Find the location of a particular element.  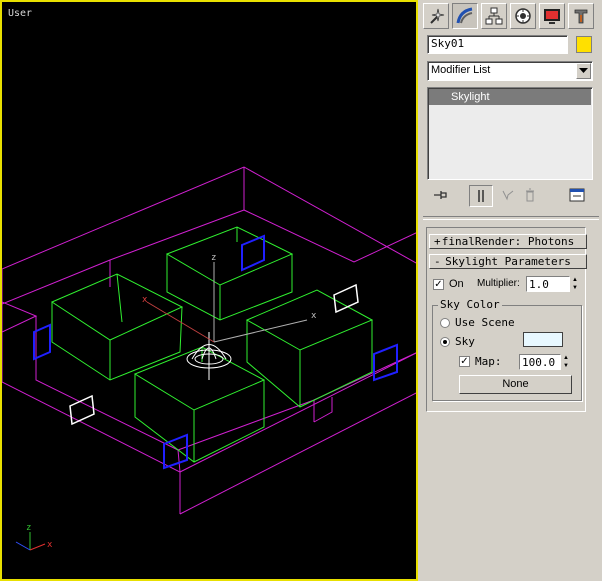

stack-item-skylight: Skylight is located at coordinates (510, 97).